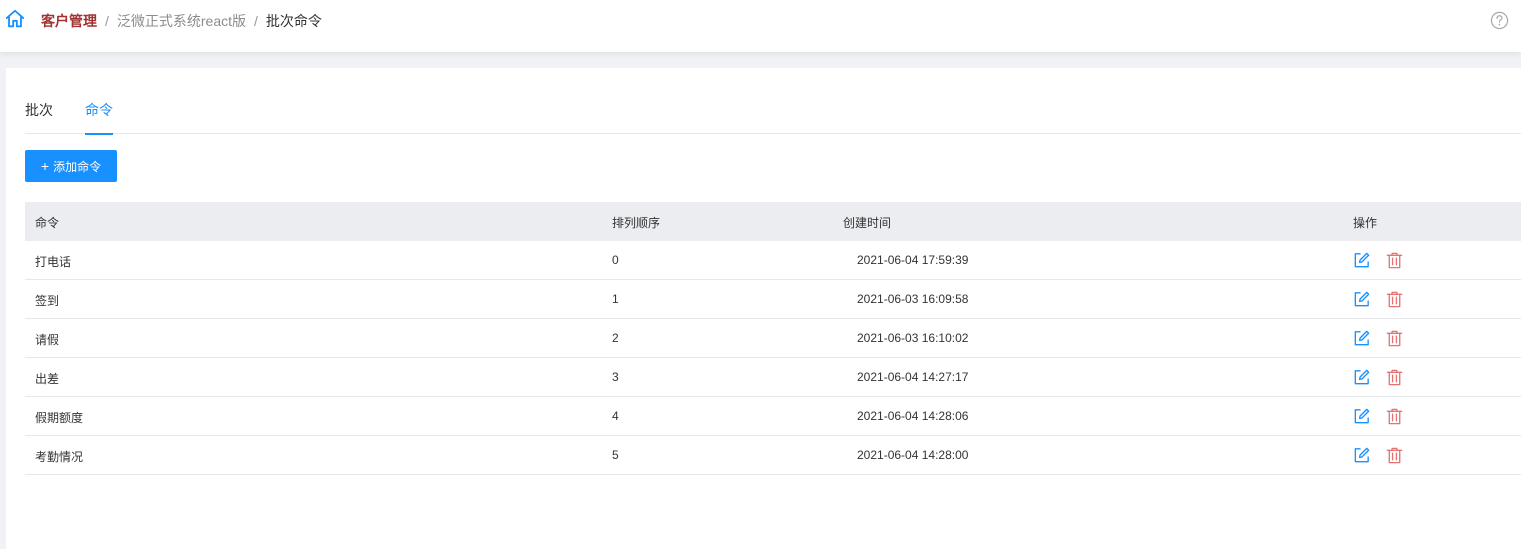  Describe the element at coordinates (1365, 223) in the screenshot. I see `column-header-actions: 操作` at that location.